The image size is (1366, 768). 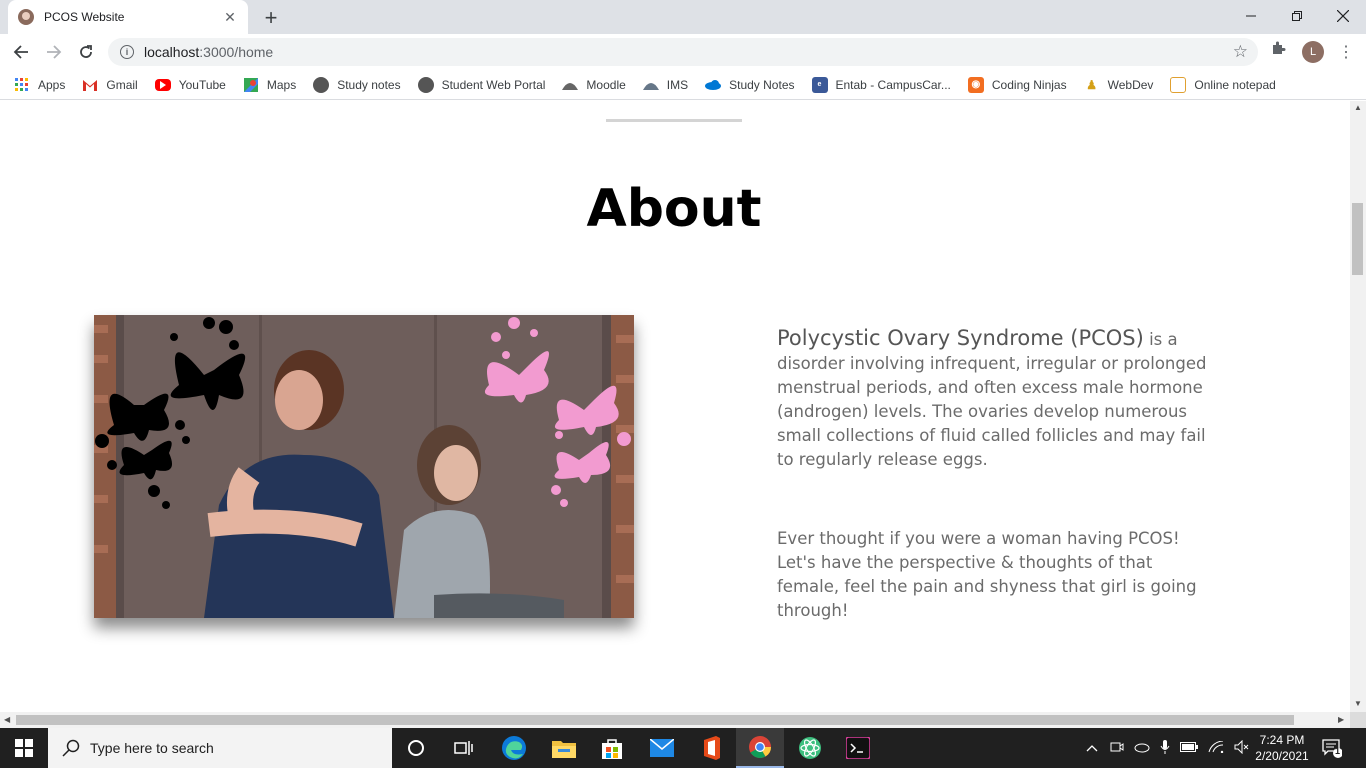 What do you see at coordinates (127, 52) in the screenshot?
I see `site-info-icon: i` at bounding box center [127, 52].